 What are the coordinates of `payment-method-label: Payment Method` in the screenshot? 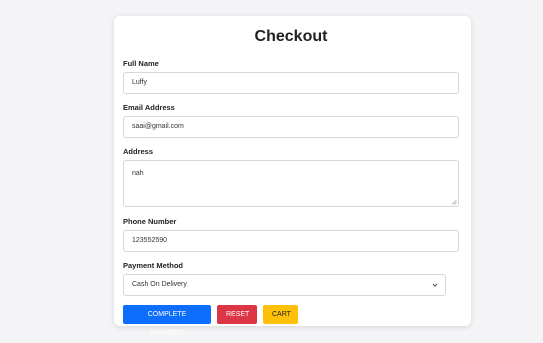 It's located at (153, 265).